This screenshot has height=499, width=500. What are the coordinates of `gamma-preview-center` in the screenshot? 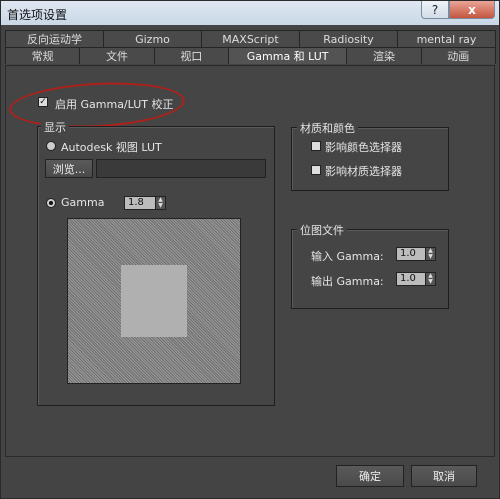 It's located at (154, 301).